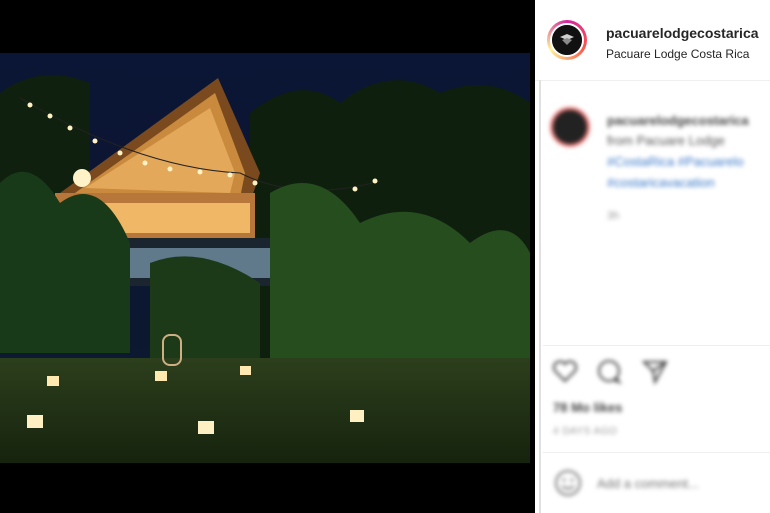  What do you see at coordinates (677, 54) in the screenshot?
I see `post-location: Pacuare Lodge Costa Rica` at bounding box center [677, 54].